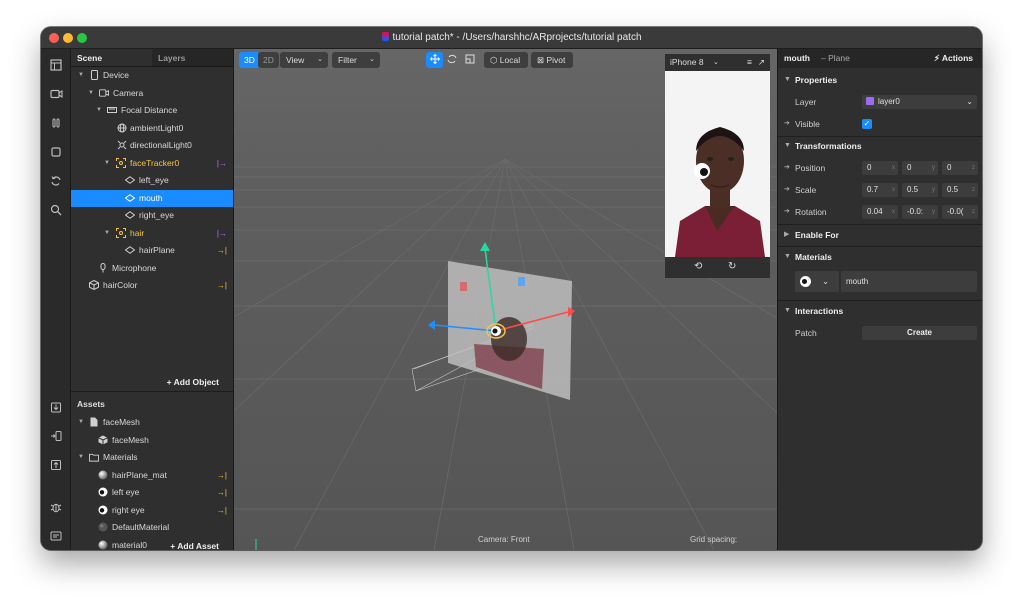 The height and width of the screenshot is (607, 1024). What do you see at coordinates (128, 509) in the screenshot?
I see `asset-label: right eye` at bounding box center [128, 509].